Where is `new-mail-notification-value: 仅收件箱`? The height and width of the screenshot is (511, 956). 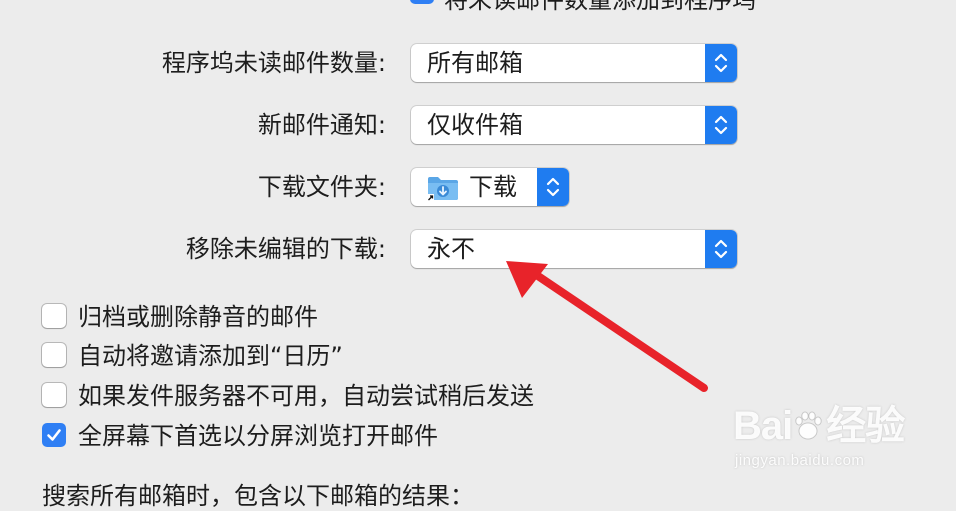 new-mail-notification-value: 仅收件箱 is located at coordinates (475, 125).